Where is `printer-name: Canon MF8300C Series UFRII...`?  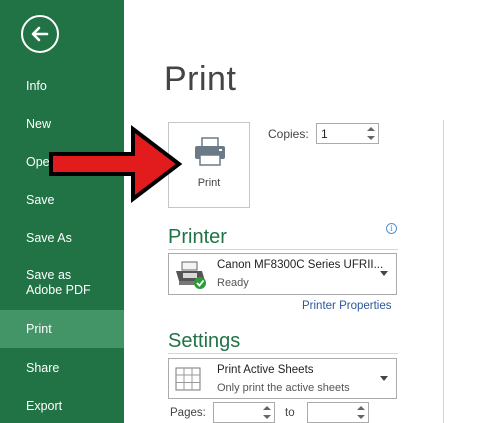
printer-name: Canon MF8300C Series UFRII... is located at coordinates (300, 265).